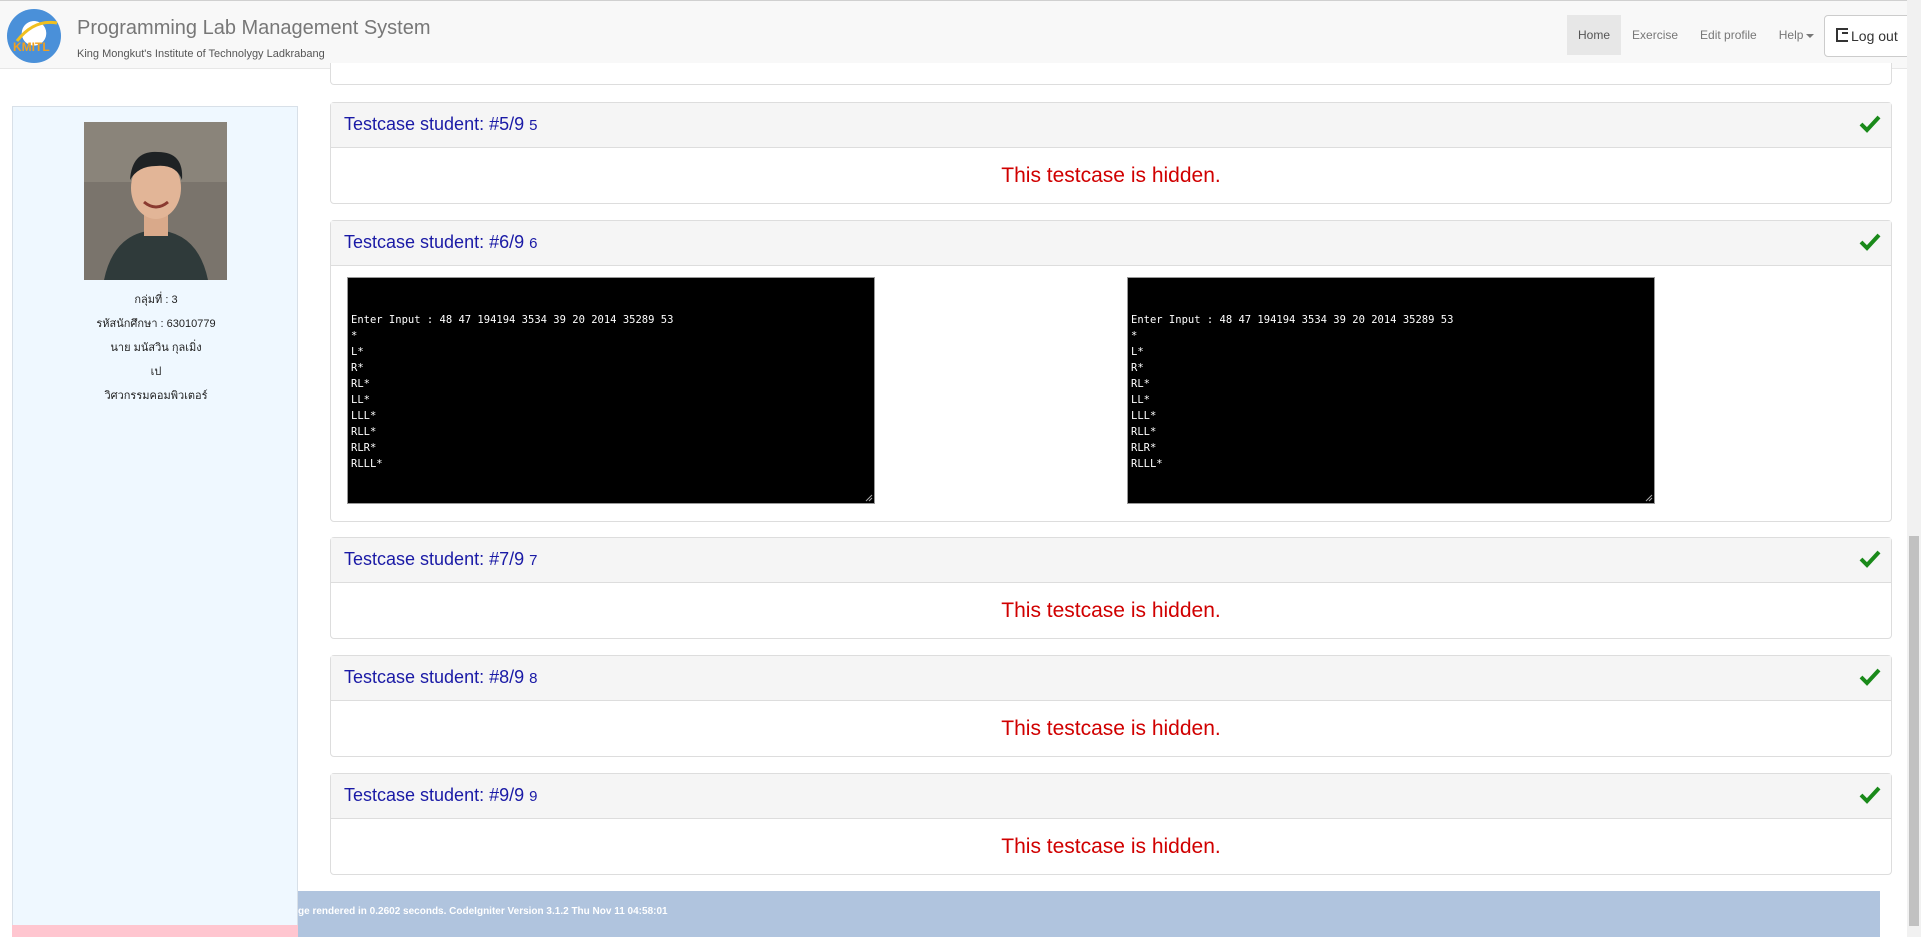  I want to click on testcase-header: Testcase student: #6/9 6, so click(1111, 243).